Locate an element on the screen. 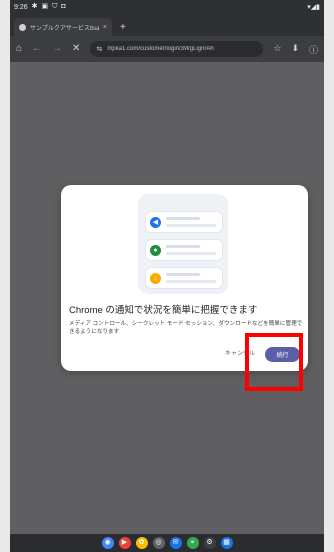  settings-app-icon: ⚙ is located at coordinates (209, 543).